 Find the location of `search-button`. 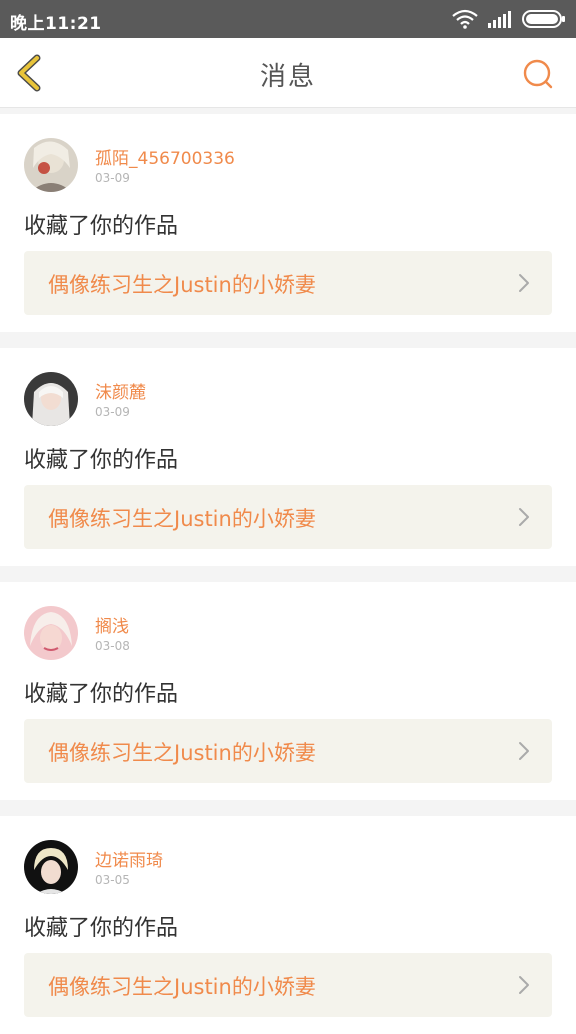

search-button is located at coordinates (538, 74).